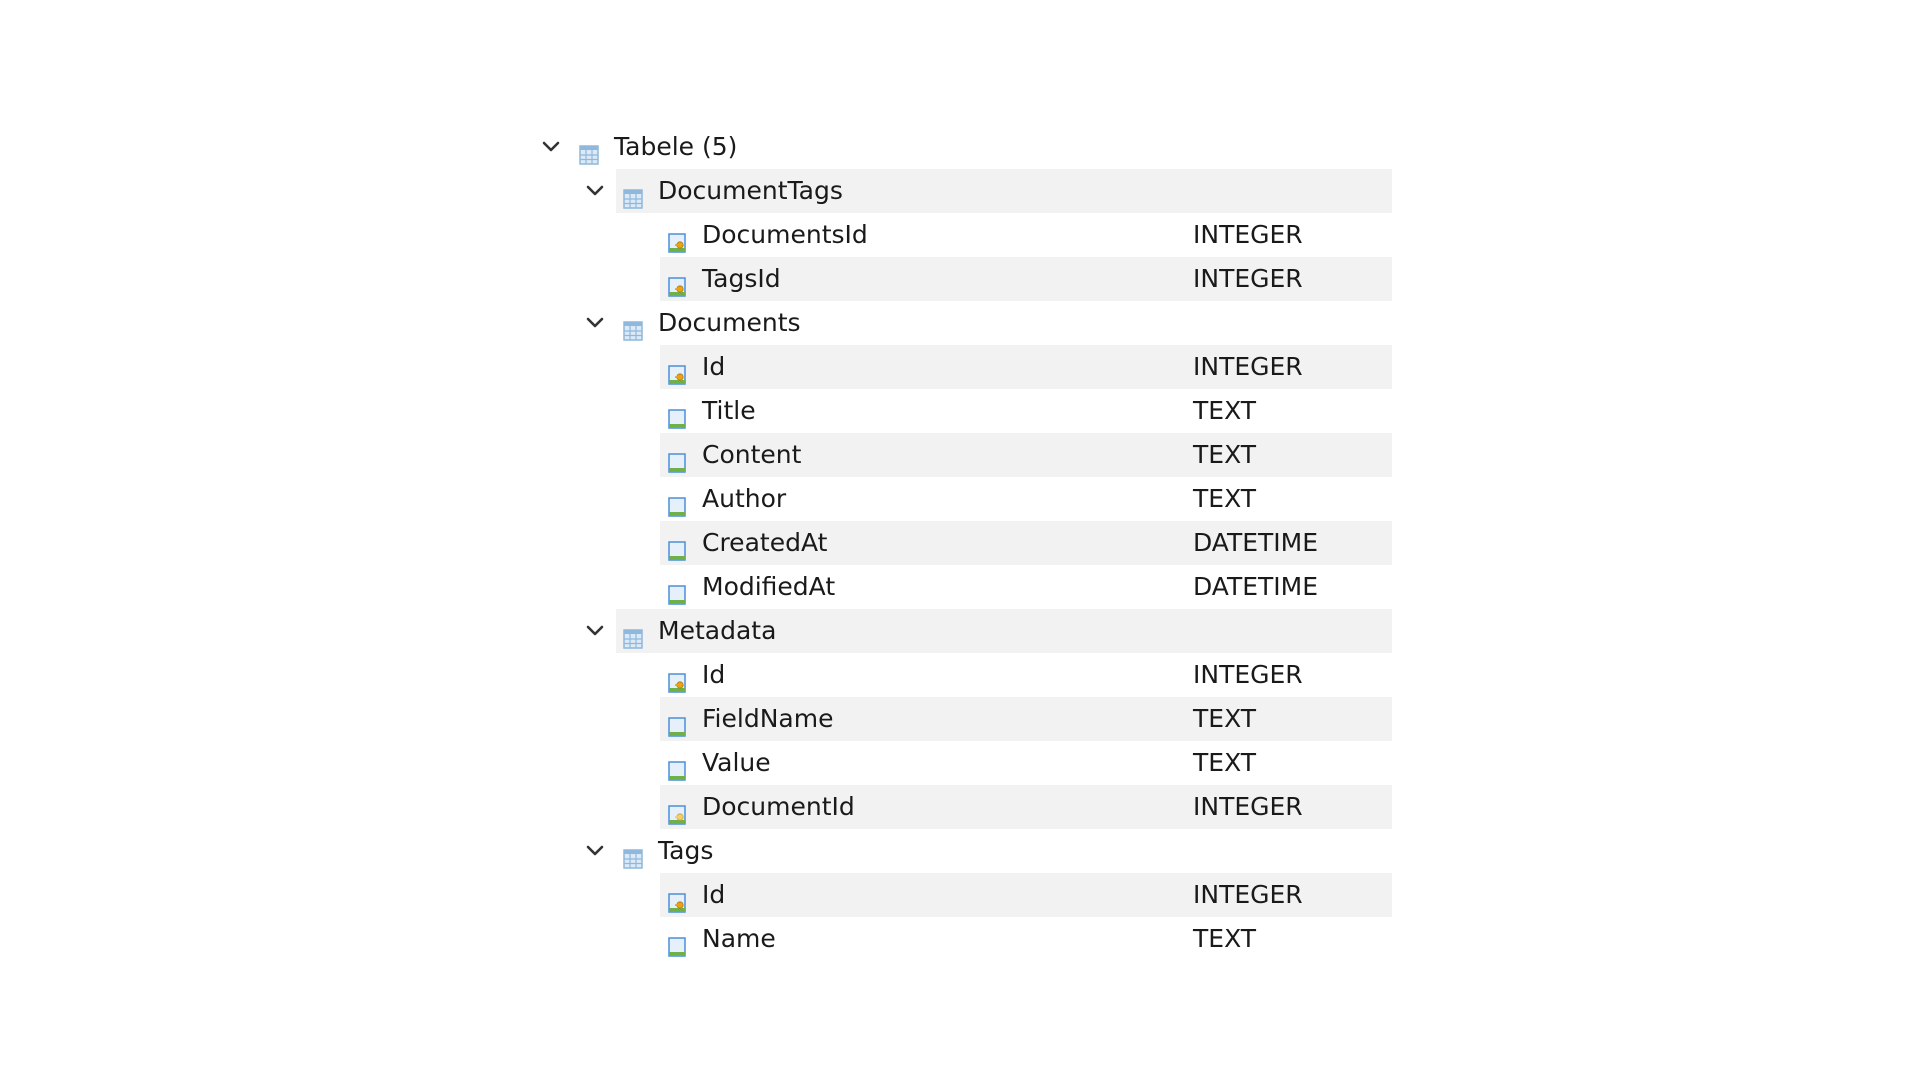 This screenshot has width=1920, height=1080. What do you see at coordinates (750, 190) in the screenshot?
I see `table-name: DocumentTags` at bounding box center [750, 190].